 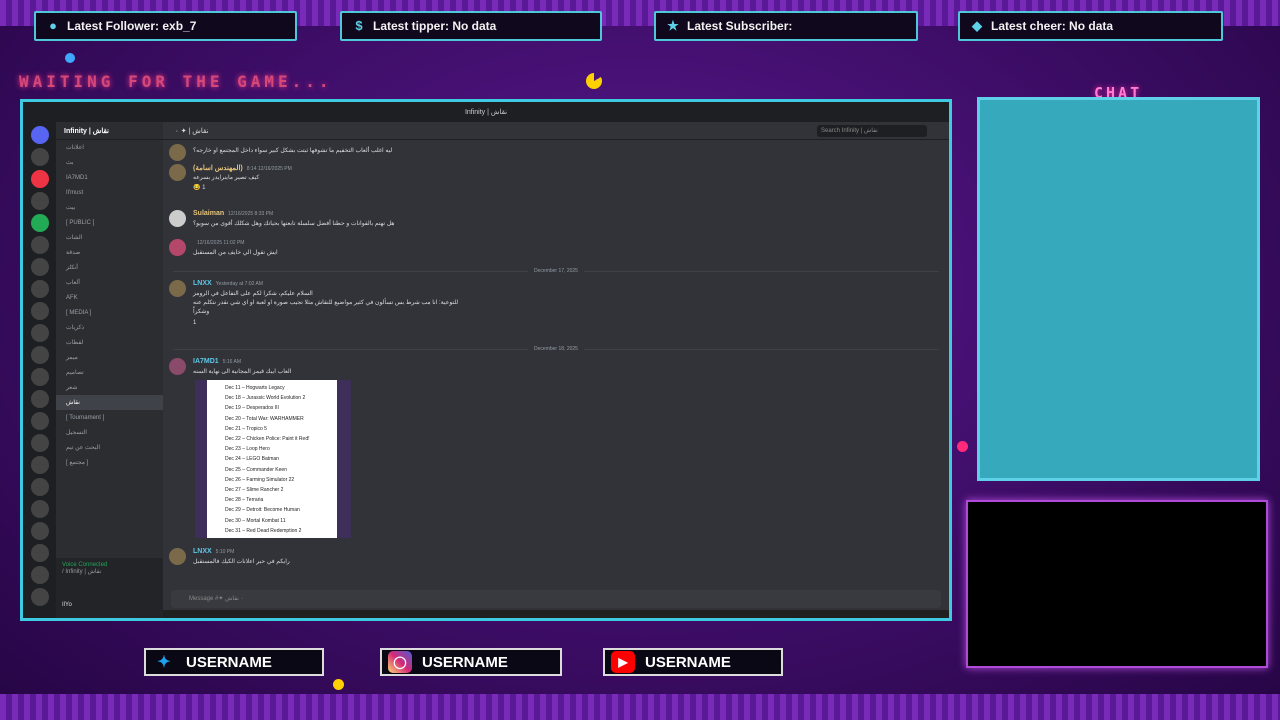 I want to click on channel-item: لقطات, so click(x=109, y=342).